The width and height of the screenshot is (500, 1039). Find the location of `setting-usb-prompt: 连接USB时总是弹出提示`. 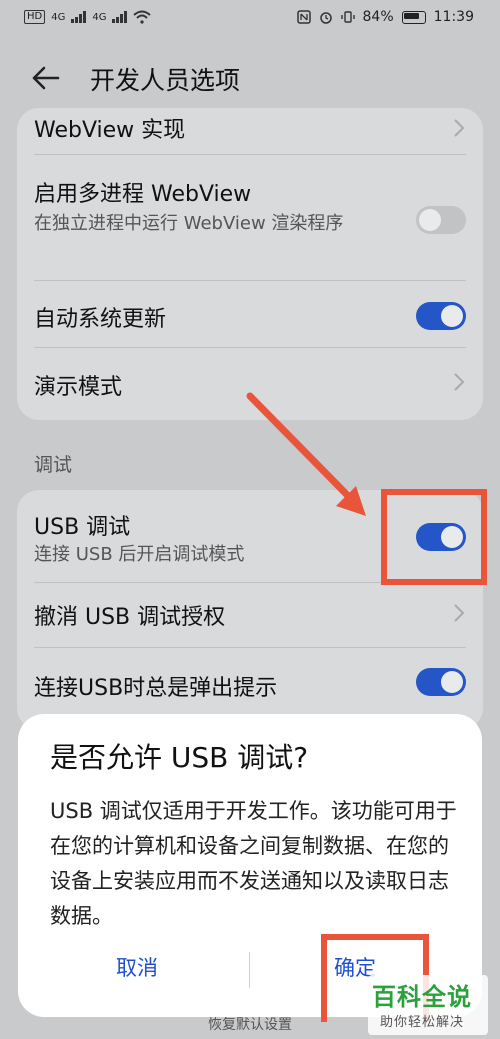

setting-usb-prompt: 连接USB时总是弹出提示 is located at coordinates (250, 681).